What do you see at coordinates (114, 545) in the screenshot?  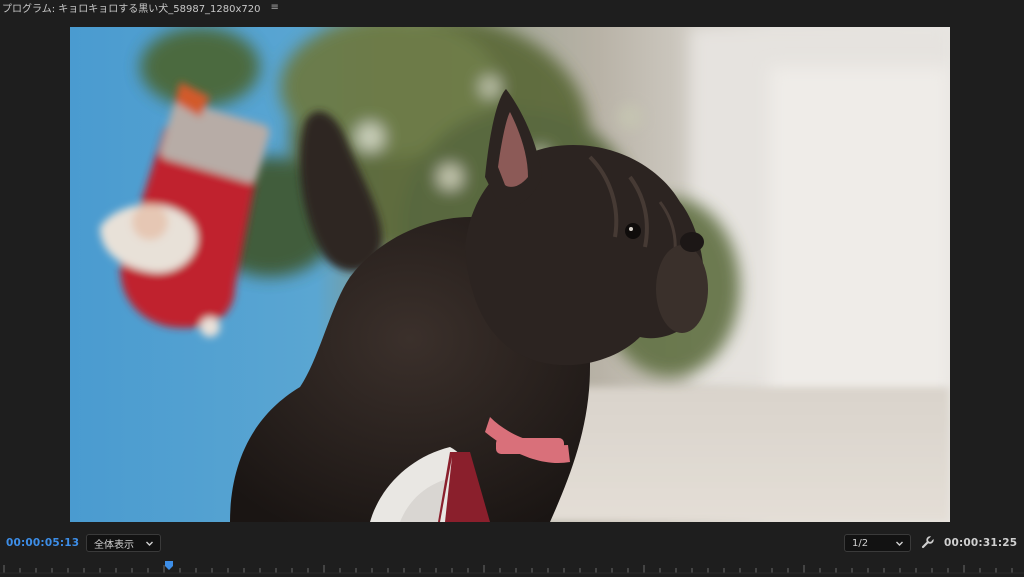 I see `zoom-level-value: 全体表示` at bounding box center [114, 545].